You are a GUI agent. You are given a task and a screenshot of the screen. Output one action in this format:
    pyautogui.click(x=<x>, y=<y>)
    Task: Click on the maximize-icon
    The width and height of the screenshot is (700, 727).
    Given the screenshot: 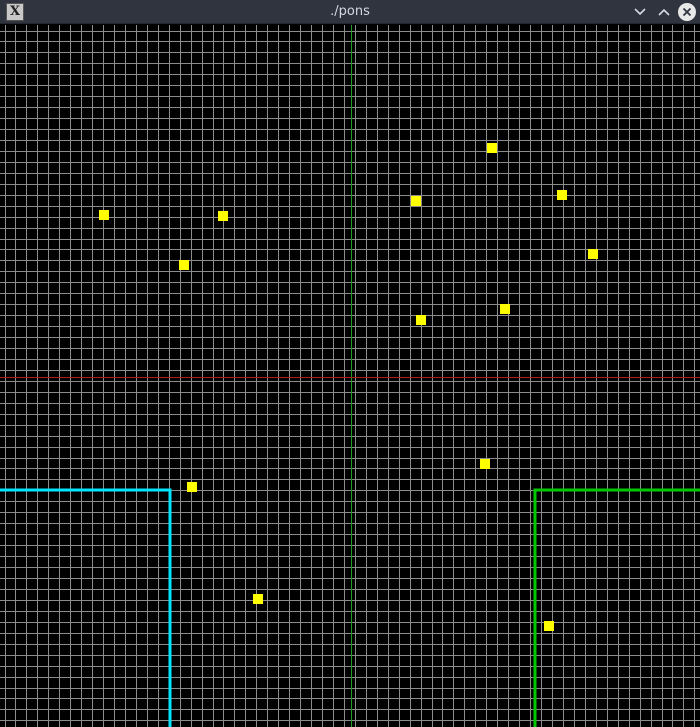 What is the action you would take?
    pyautogui.click(x=664, y=12)
    